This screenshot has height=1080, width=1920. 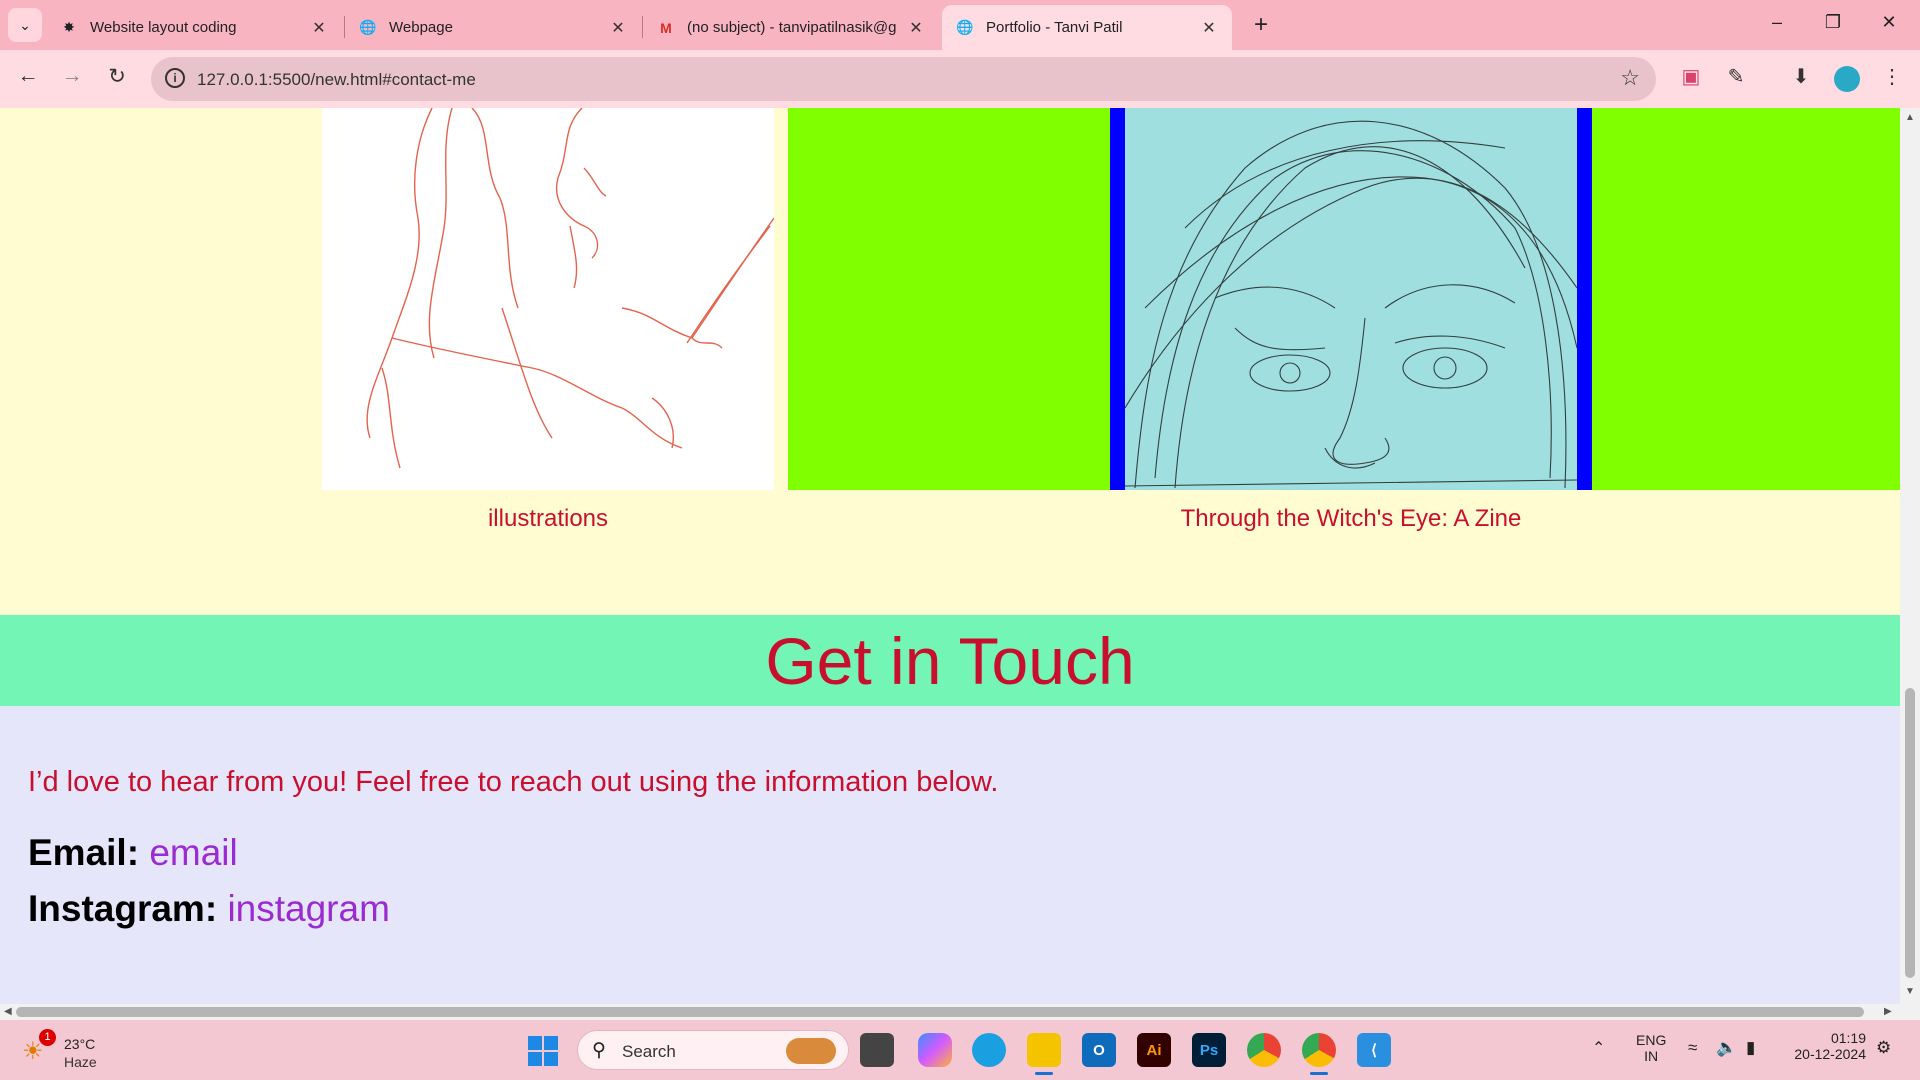 I want to click on tab-title: (no subject) - tanvipatilnasik@g, so click(x=792, y=27).